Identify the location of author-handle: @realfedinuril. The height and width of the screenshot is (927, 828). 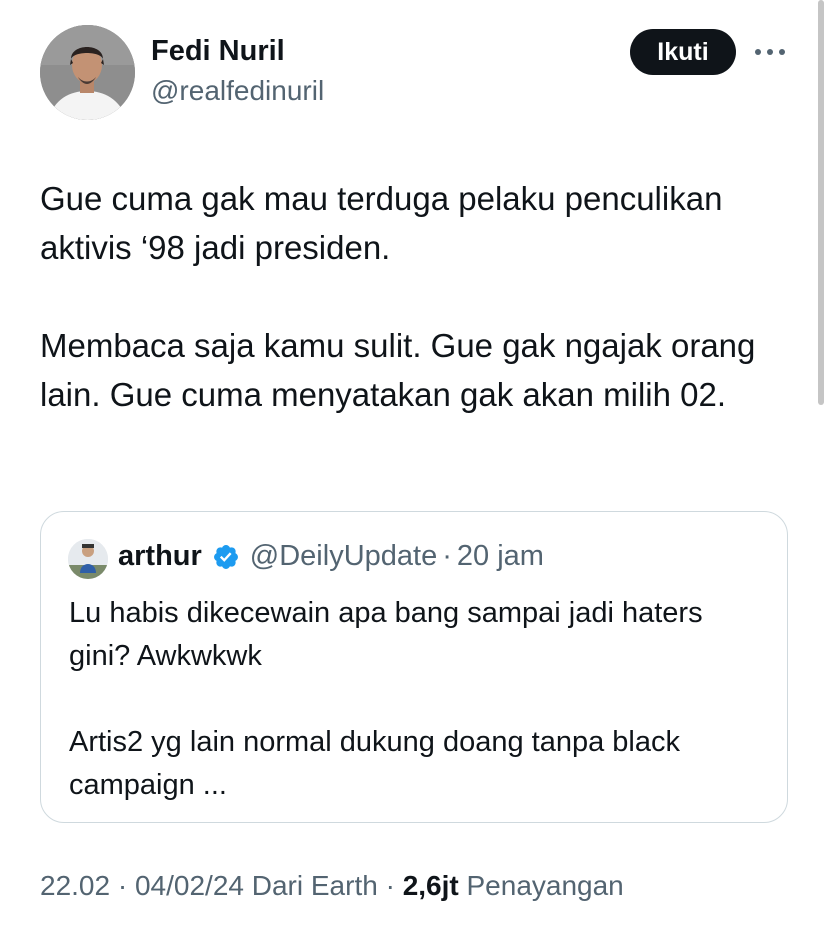
(237, 91).